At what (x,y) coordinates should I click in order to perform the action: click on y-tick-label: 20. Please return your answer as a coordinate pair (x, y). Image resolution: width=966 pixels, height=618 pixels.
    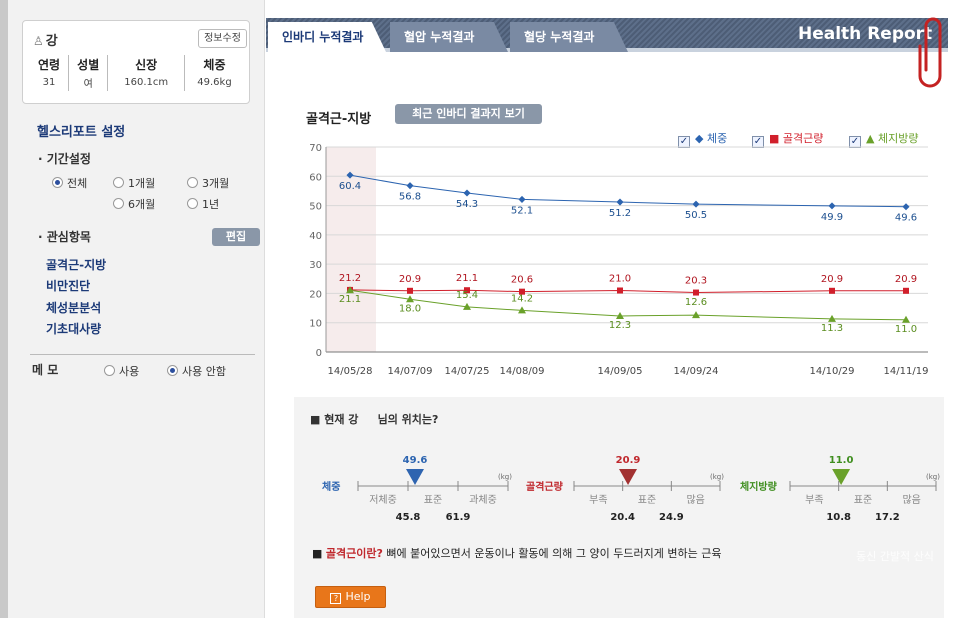
    Looking at the image, I should click on (315, 294).